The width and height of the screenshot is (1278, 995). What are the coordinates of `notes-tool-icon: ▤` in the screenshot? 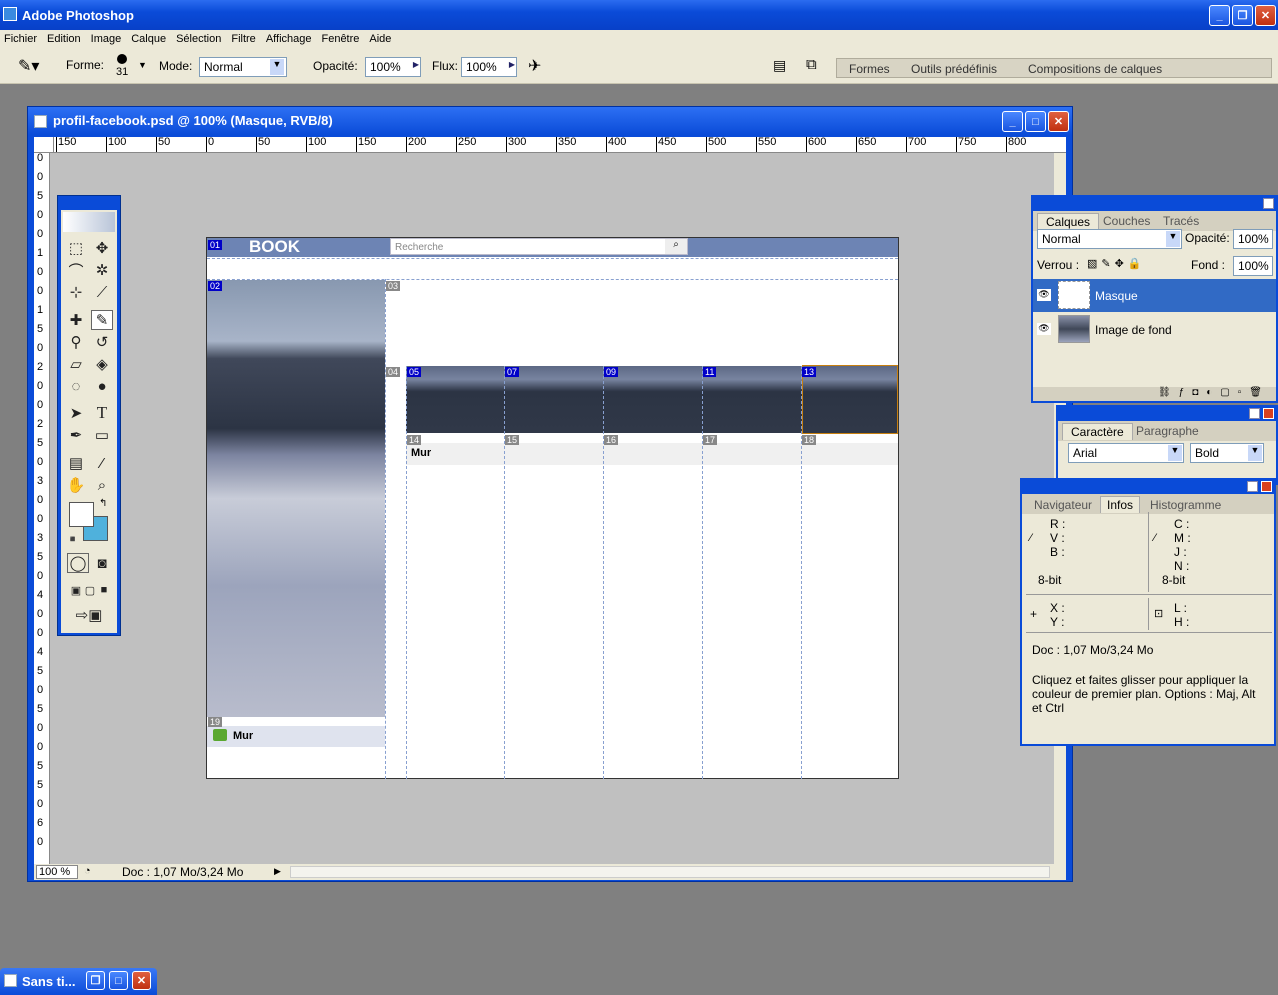 It's located at (76, 463).